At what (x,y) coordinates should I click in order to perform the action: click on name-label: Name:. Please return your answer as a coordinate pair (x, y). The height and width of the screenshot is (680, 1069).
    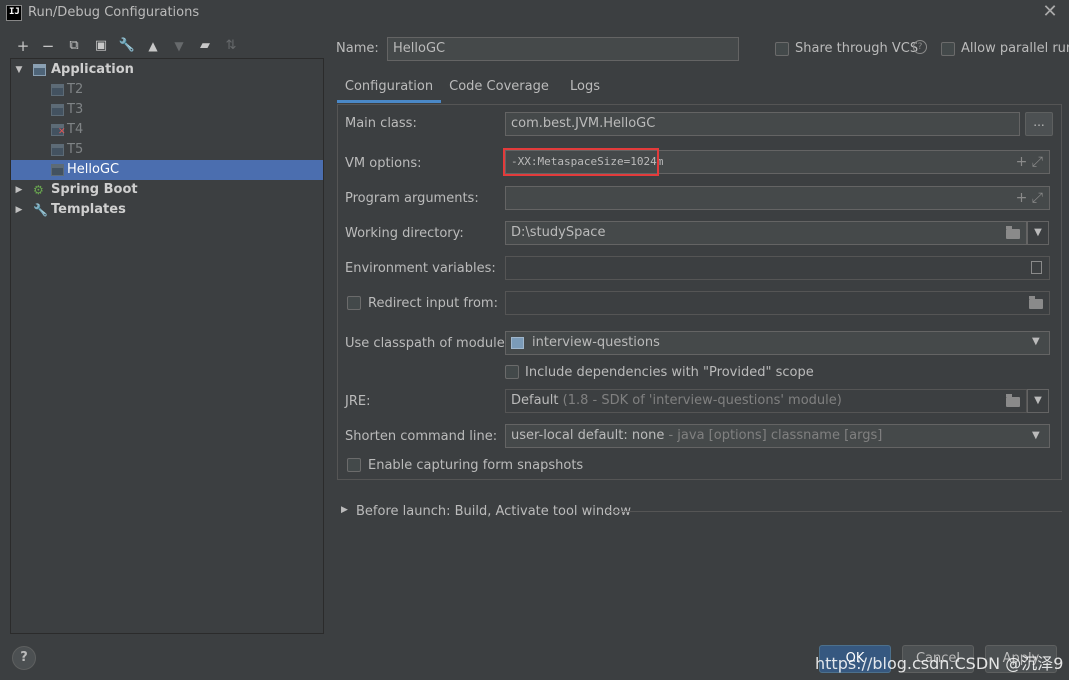
    Looking at the image, I should click on (357, 48).